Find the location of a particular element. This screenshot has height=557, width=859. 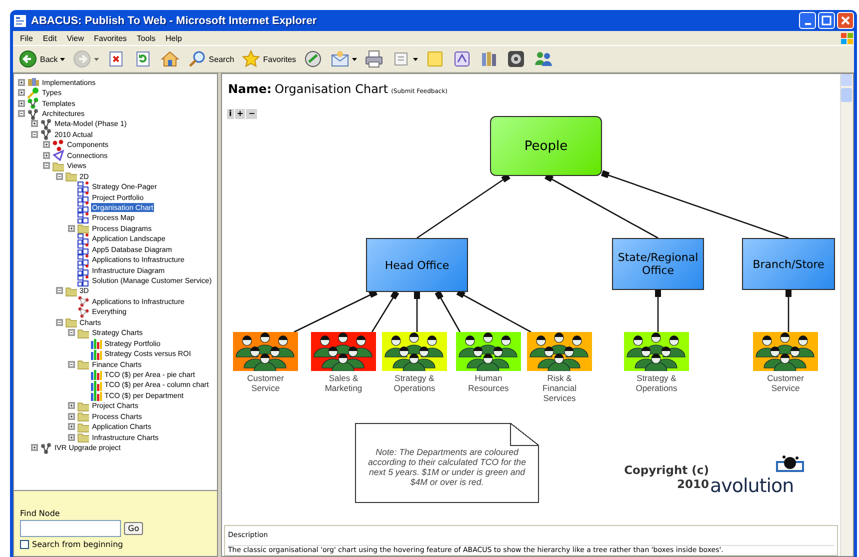

department-label: Risk & Financial Services is located at coordinates (559, 388).